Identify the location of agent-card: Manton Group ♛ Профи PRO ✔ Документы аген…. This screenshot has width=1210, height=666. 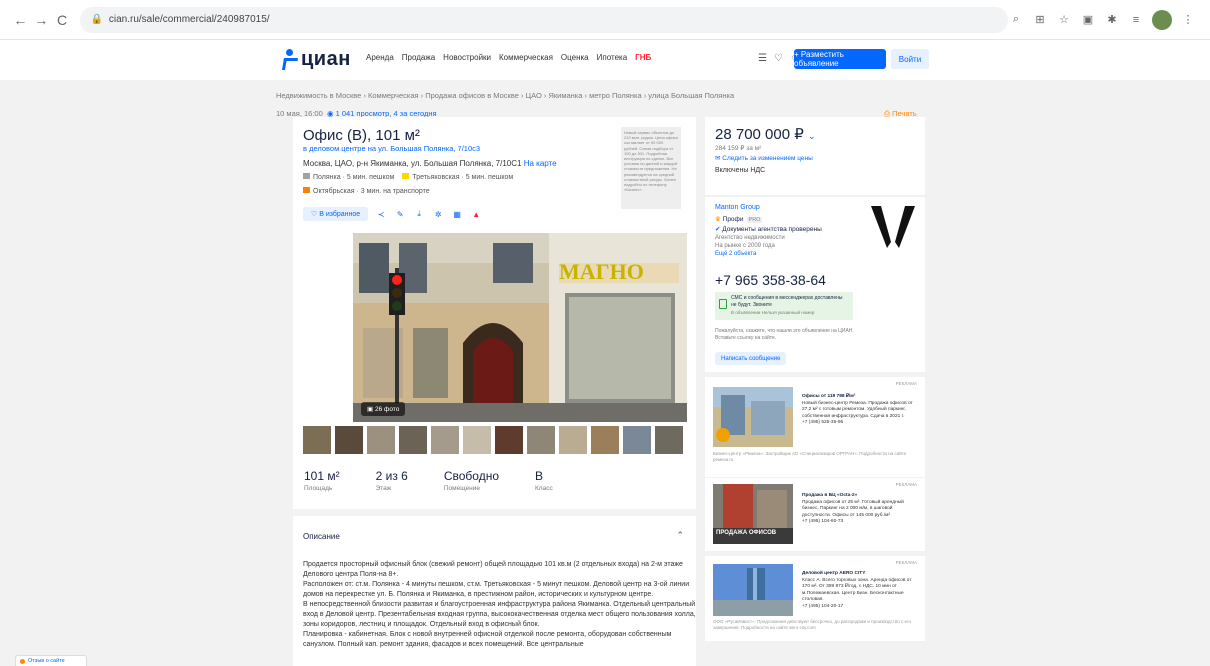
(815, 284).